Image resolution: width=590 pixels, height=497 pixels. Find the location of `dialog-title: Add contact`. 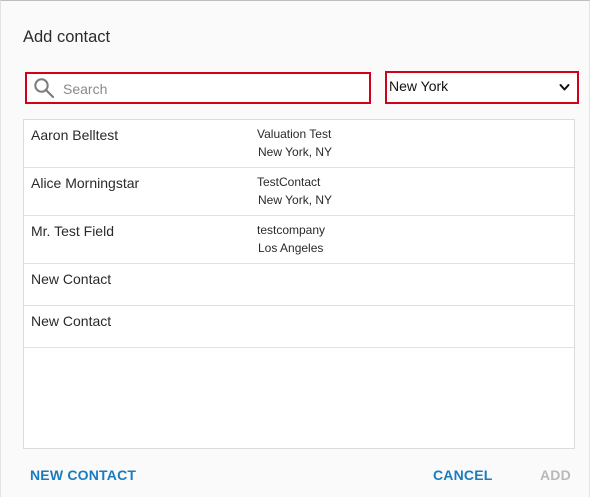

dialog-title: Add contact is located at coordinates (67, 37).